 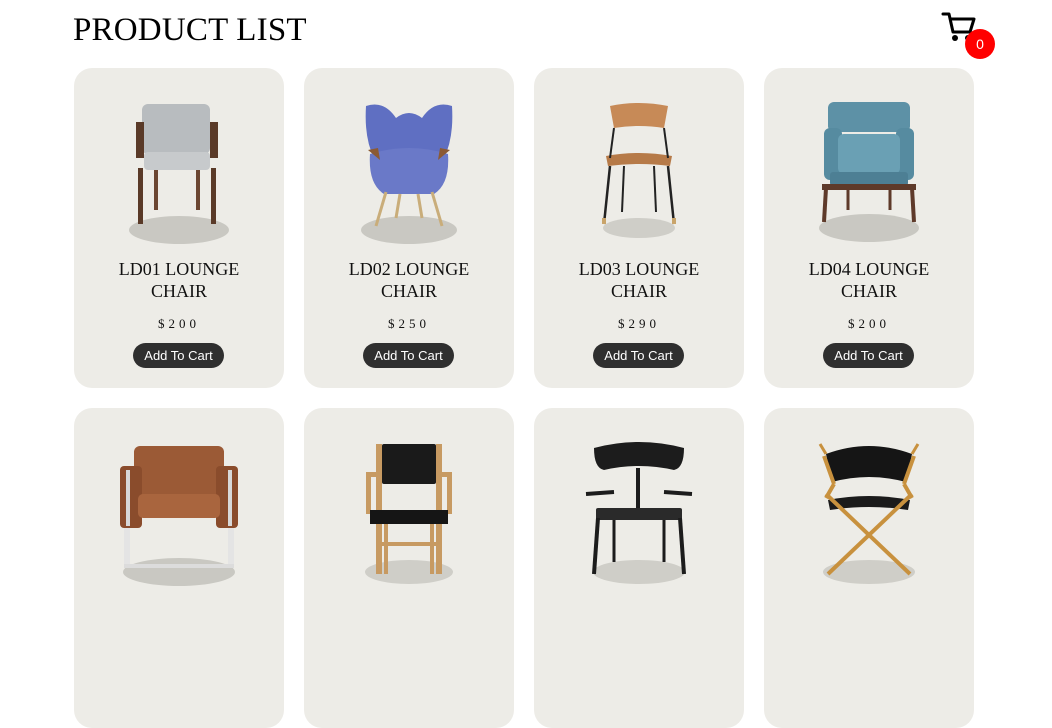 I want to click on product-name: LD02 LOUNGE CHAIR, so click(x=409, y=280).